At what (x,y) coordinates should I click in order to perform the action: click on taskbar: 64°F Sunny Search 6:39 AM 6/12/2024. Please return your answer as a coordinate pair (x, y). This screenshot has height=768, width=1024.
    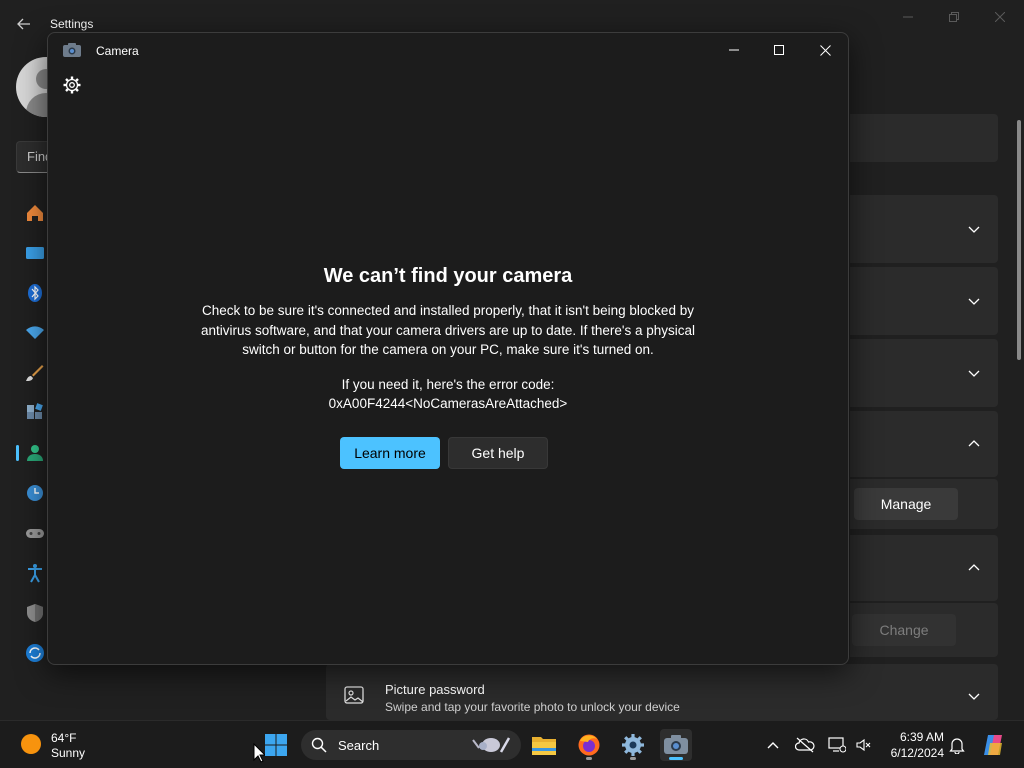
    Looking at the image, I should click on (512, 744).